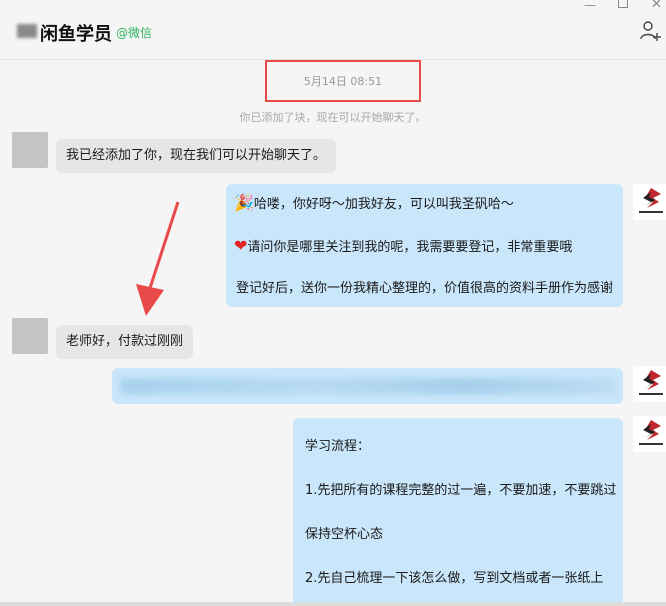 This screenshot has height=606, width=666. What do you see at coordinates (425, 288) in the screenshot?
I see `message-line: 登记好后，送你一份我精心整理的，价值很高的资料手册作为感谢` at bounding box center [425, 288].